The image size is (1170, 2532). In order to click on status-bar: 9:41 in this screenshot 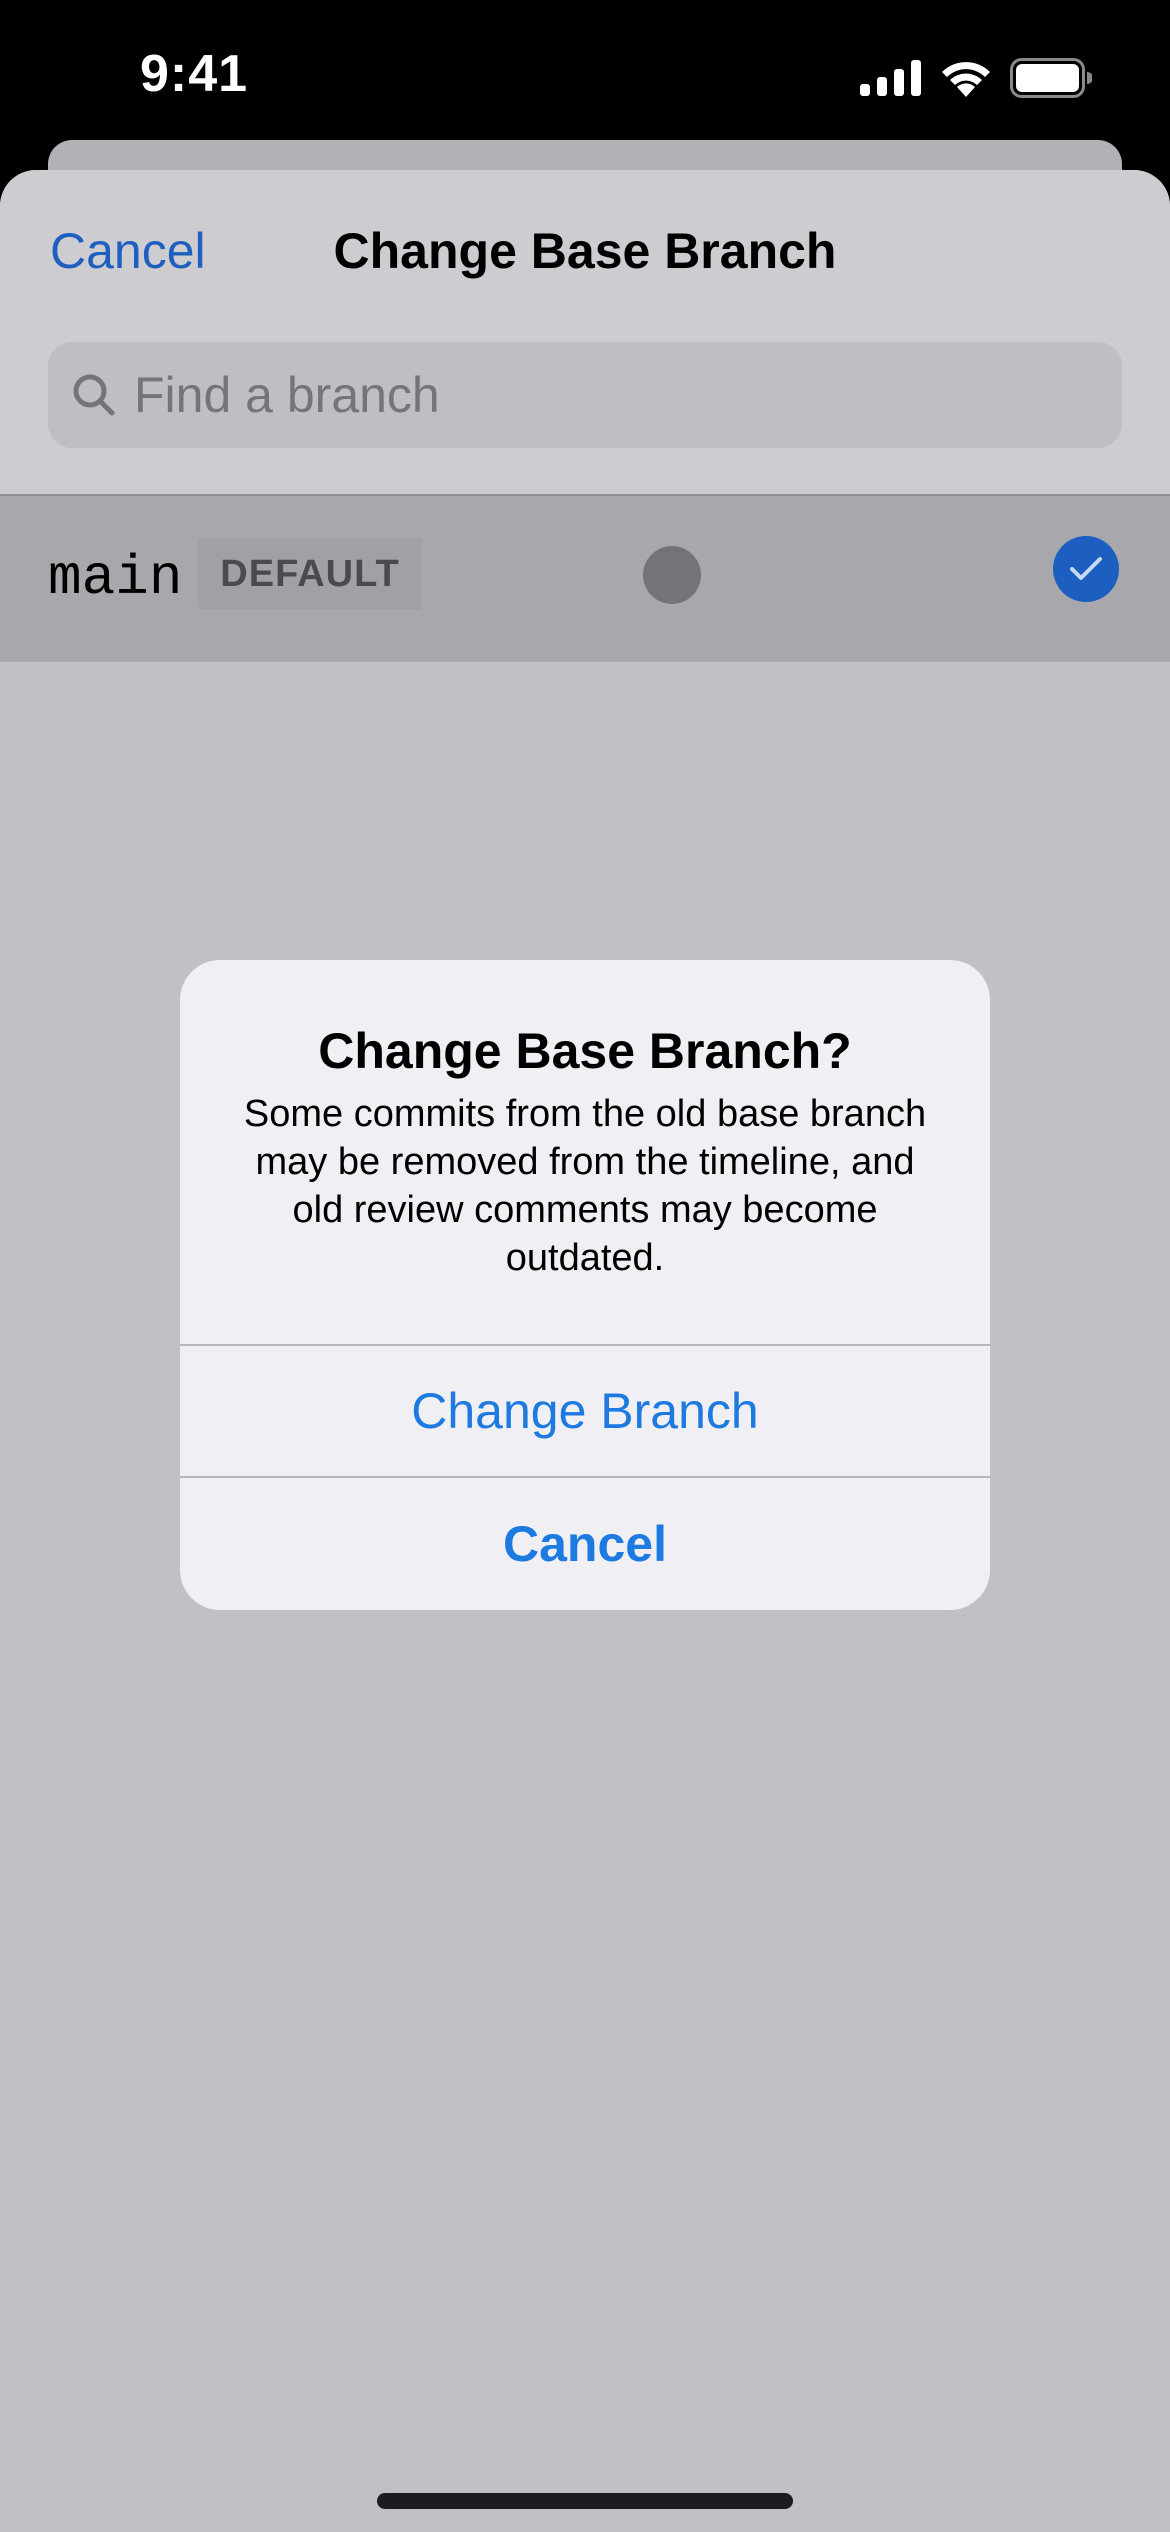, I will do `click(585, 70)`.